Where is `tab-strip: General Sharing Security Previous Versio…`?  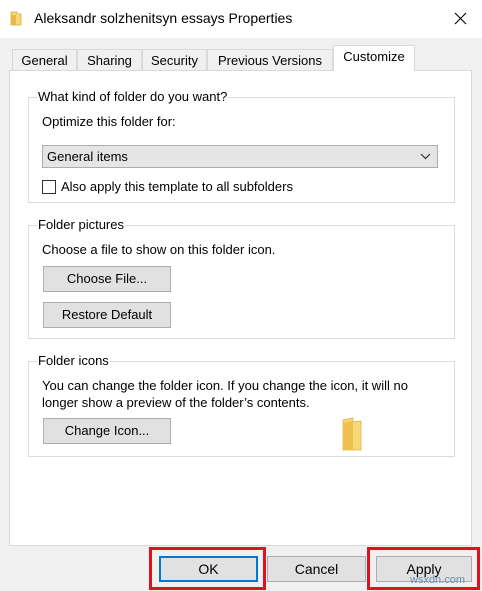 tab-strip: General Sharing Security Previous Versio… is located at coordinates (241, 54).